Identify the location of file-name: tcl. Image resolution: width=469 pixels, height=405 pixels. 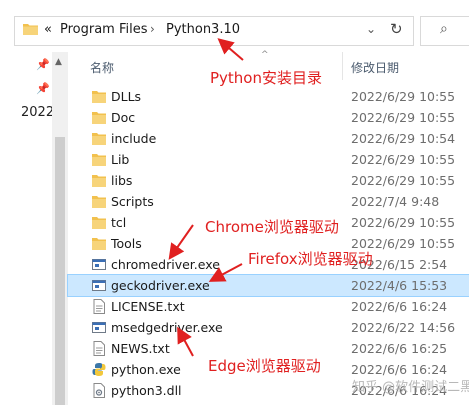
(119, 222).